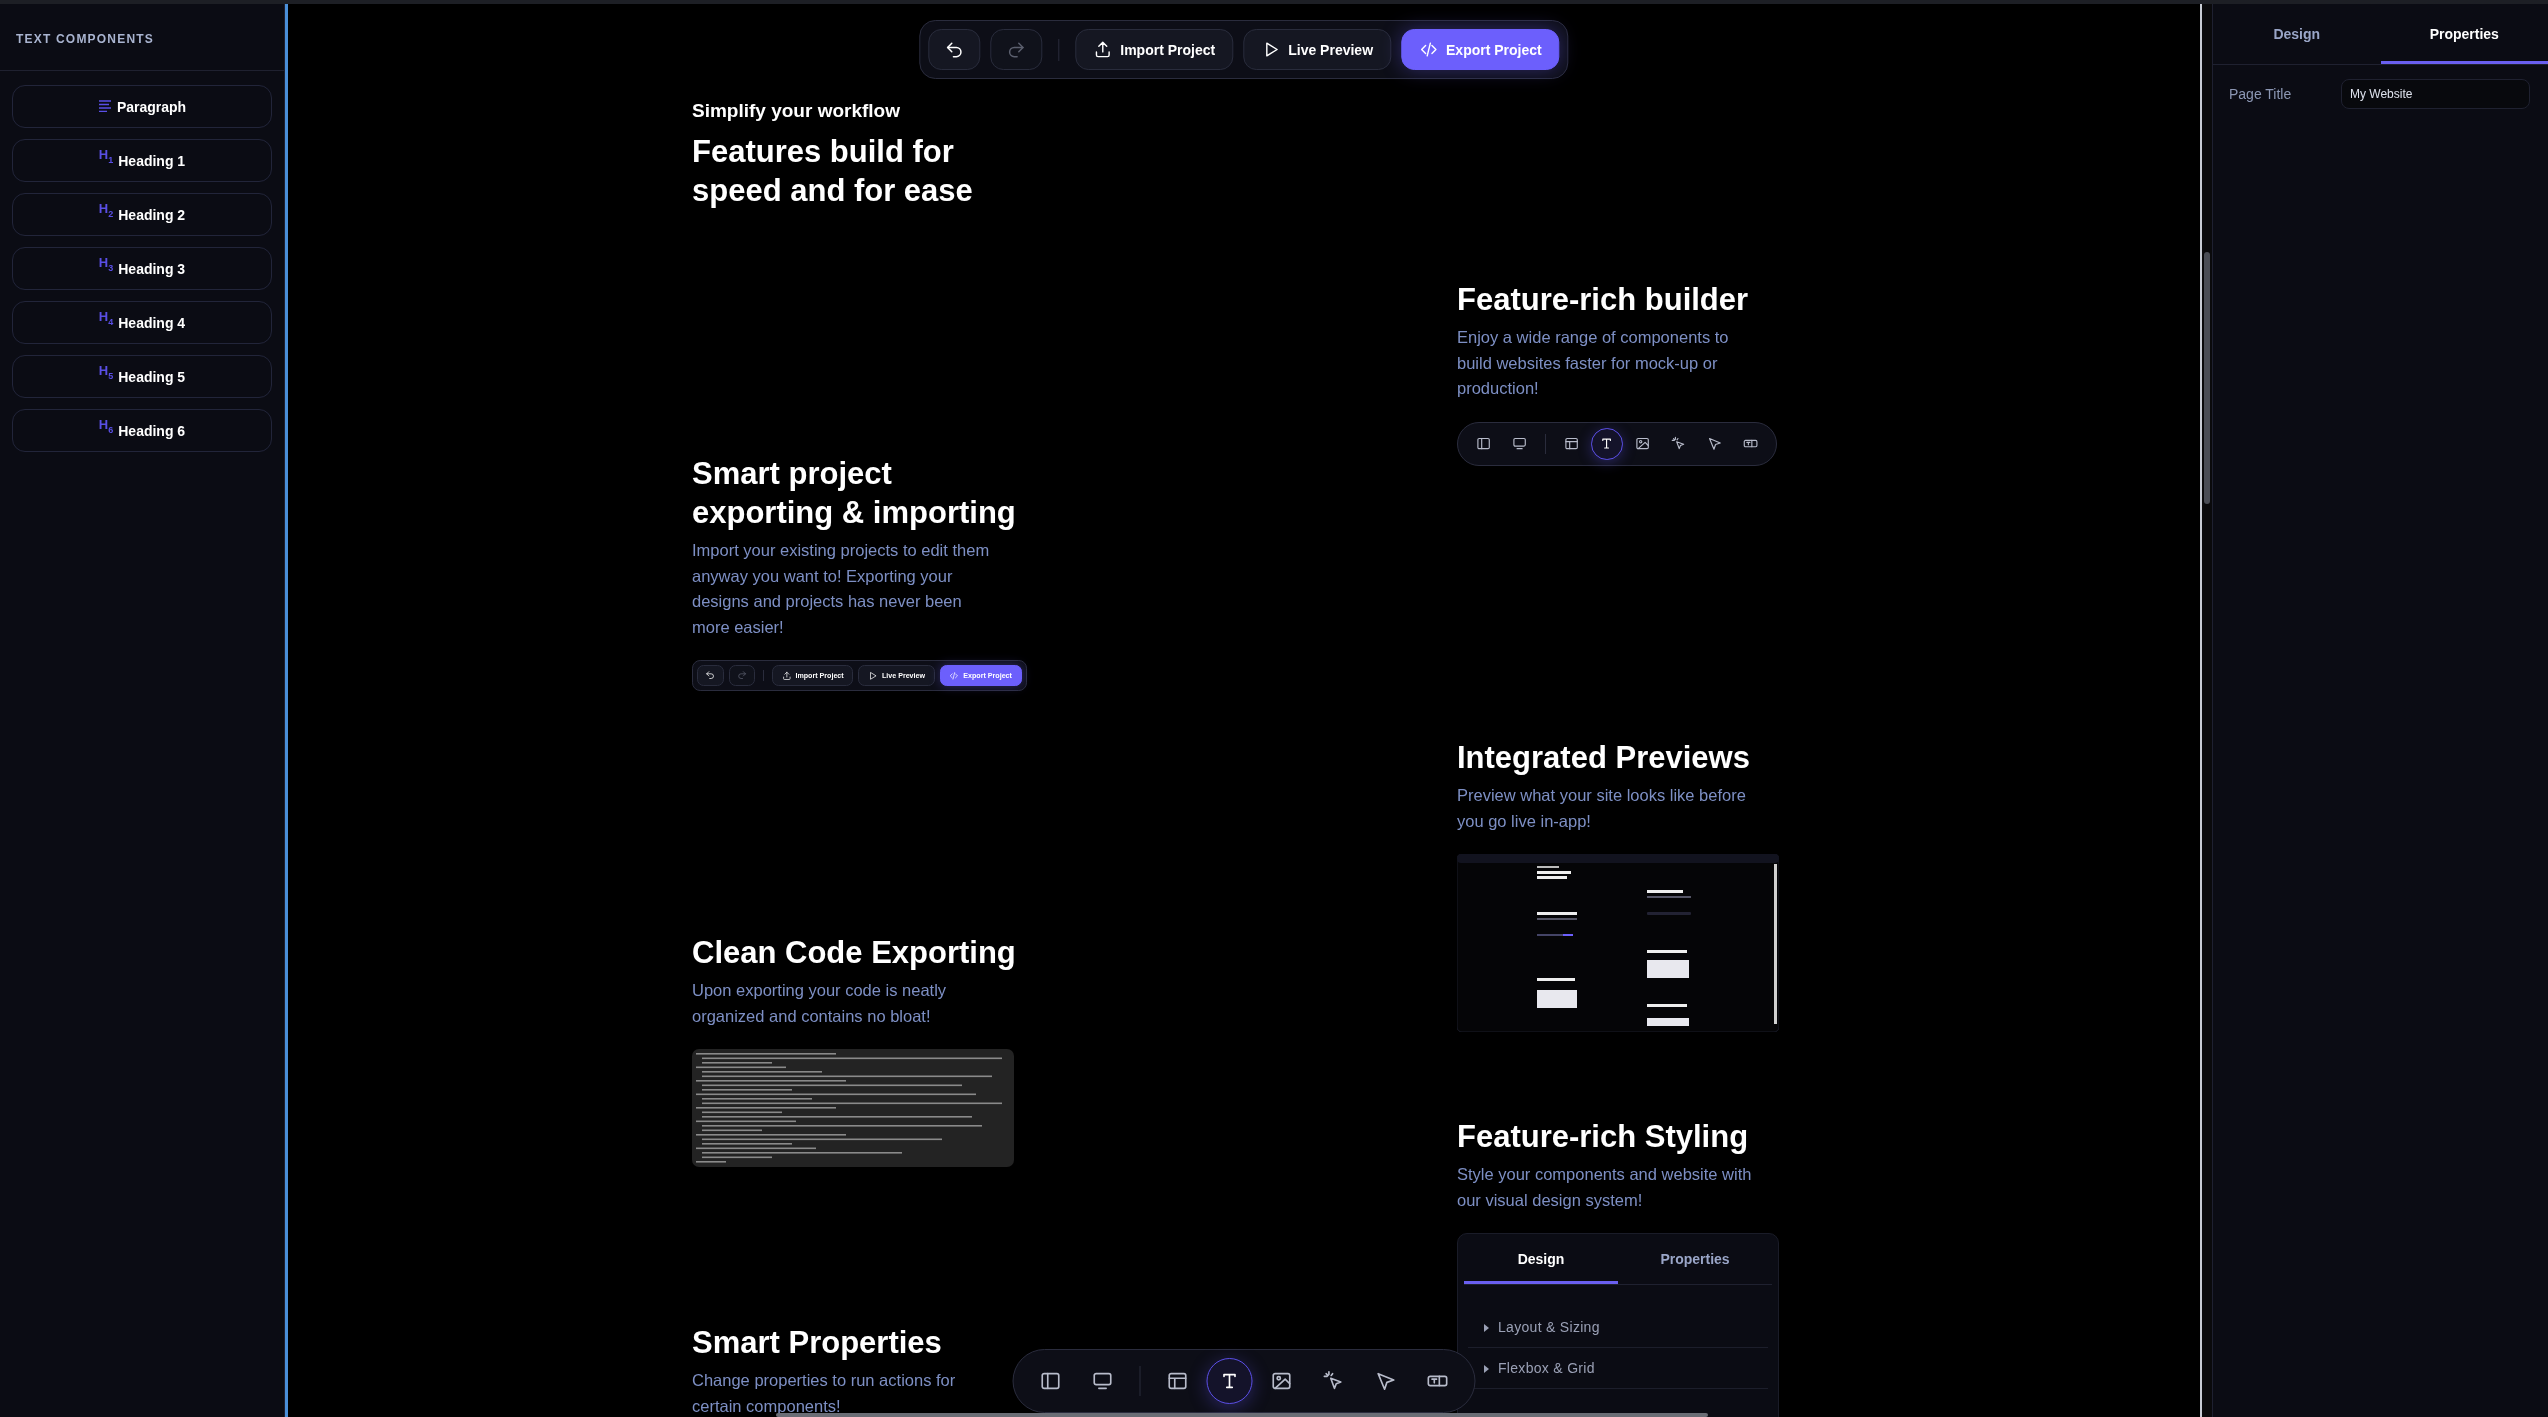 The width and height of the screenshot is (2548, 1417). Describe the element at coordinates (1102, 1381) in the screenshot. I see `monitor-icon` at that location.